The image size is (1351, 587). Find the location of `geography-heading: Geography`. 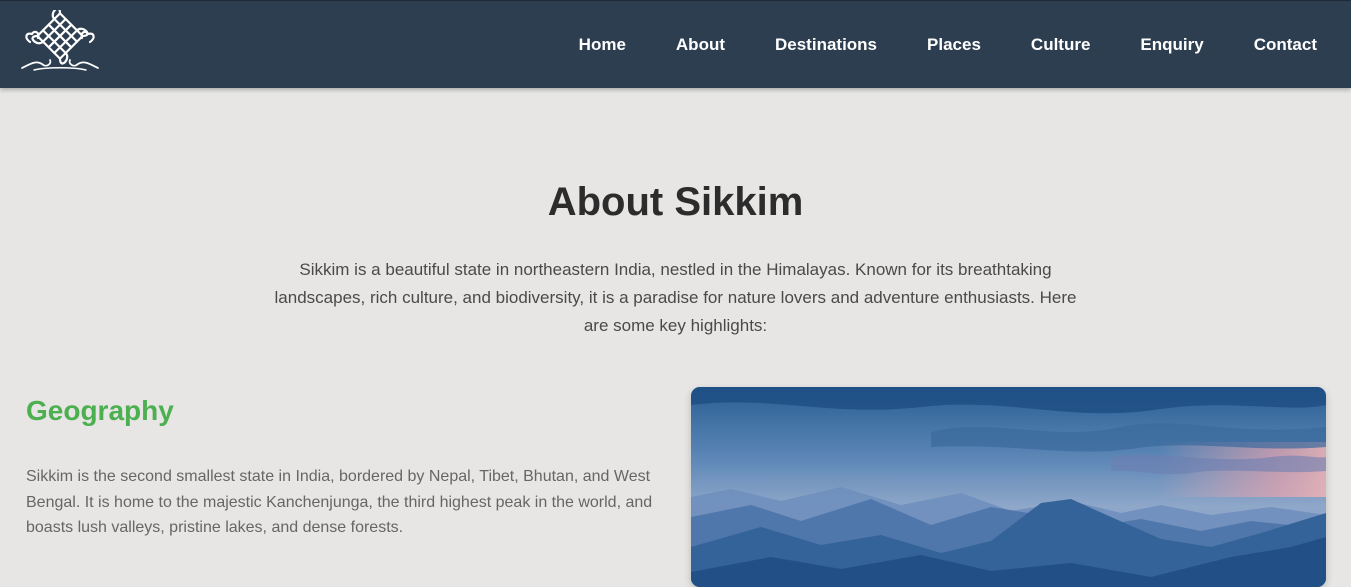

geography-heading: Geography is located at coordinates (100, 410).